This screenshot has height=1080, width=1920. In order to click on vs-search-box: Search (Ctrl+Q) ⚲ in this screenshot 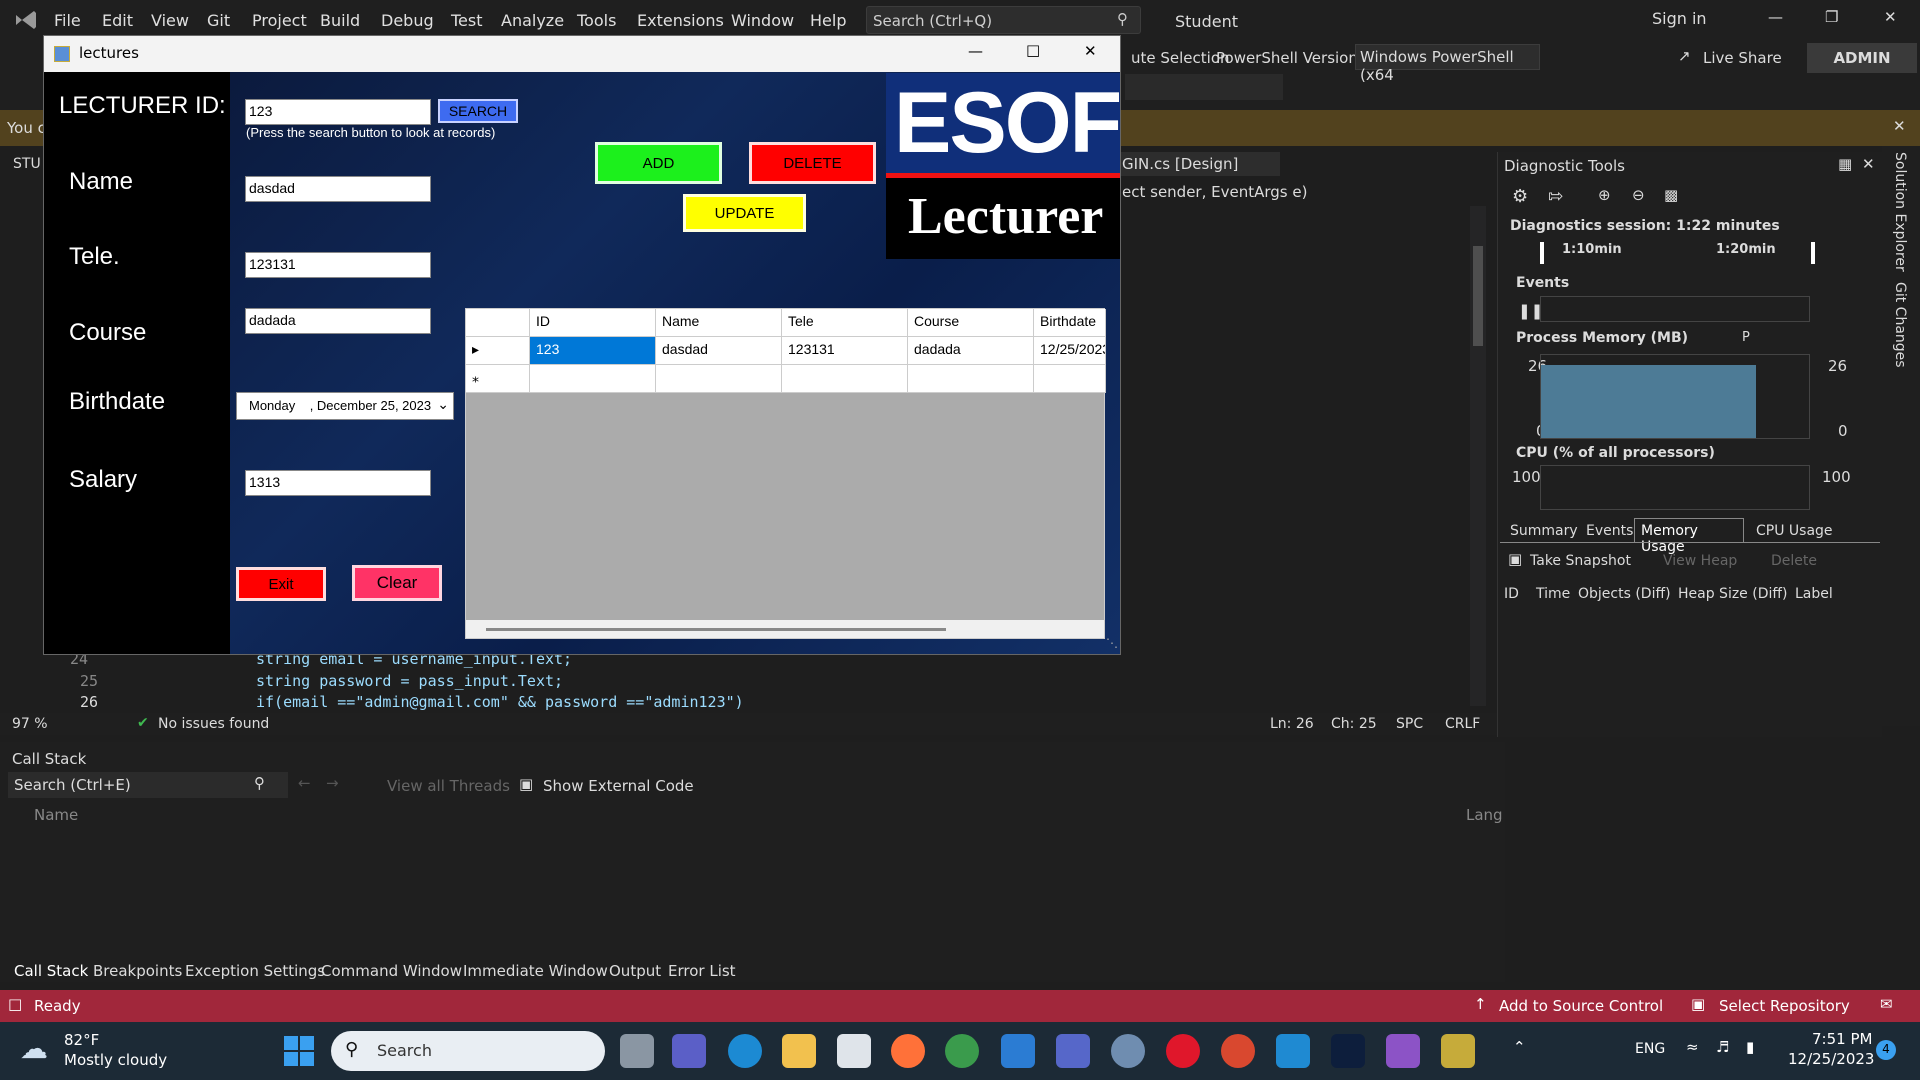, I will do `click(1003, 20)`.